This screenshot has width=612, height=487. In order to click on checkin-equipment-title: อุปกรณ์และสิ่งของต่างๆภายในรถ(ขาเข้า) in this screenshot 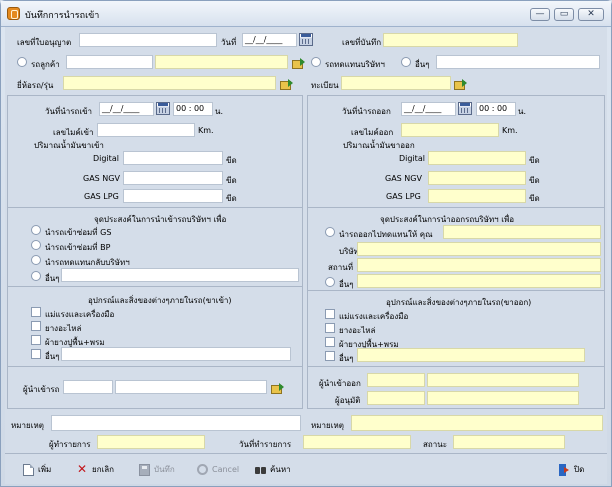, I will do `click(160, 300)`.